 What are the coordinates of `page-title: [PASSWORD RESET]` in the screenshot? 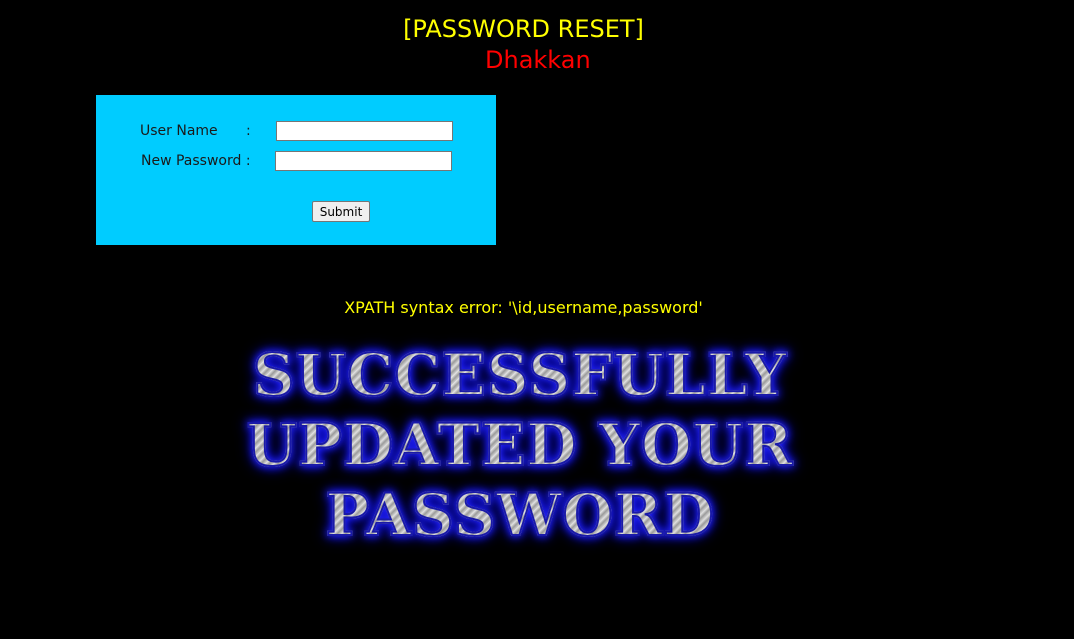 It's located at (523, 29).